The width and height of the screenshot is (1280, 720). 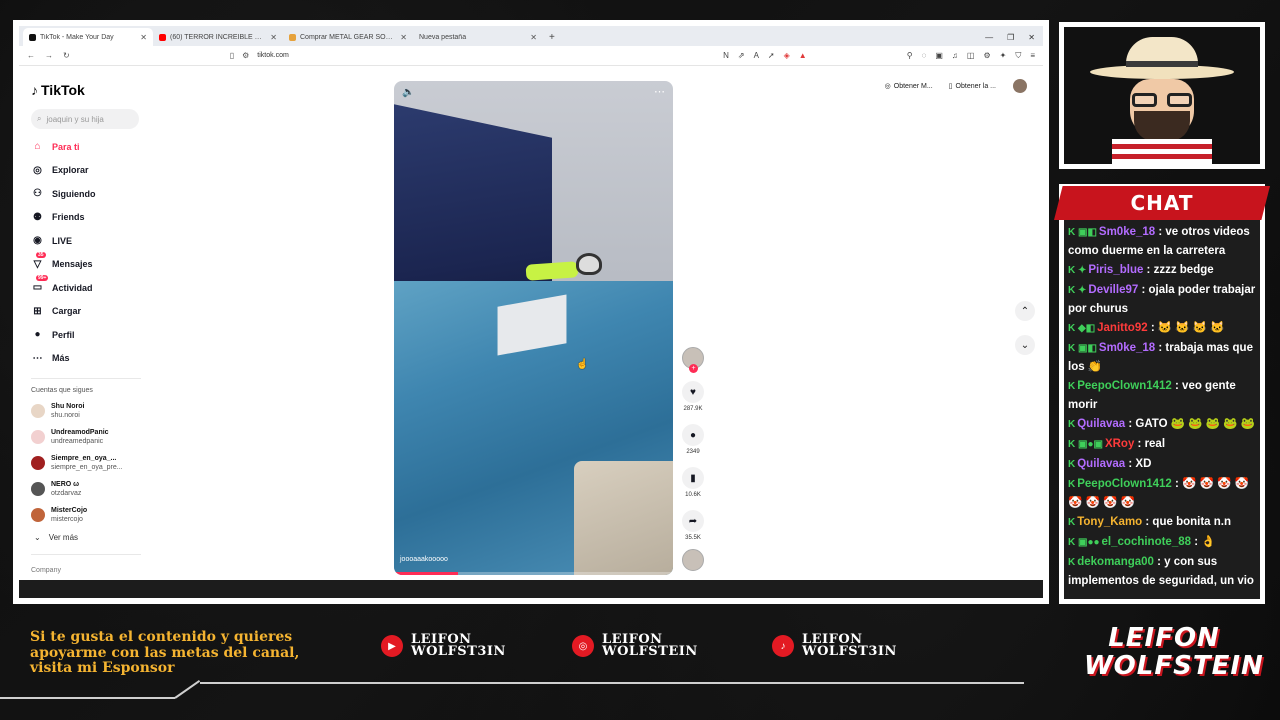 I want to click on previous-video-button: ⌃, so click(x=1025, y=311).